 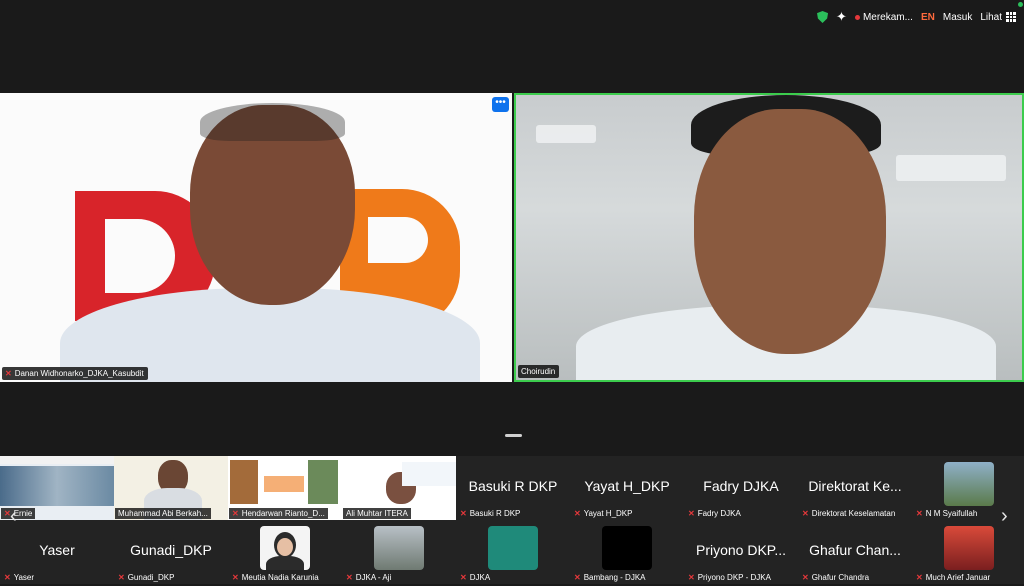 What do you see at coordinates (75, 373) in the screenshot?
I see `participant-name-label: ✕ Danan Widhonarko_DJKA_Kasubdit` at bounding box center [75, 373].